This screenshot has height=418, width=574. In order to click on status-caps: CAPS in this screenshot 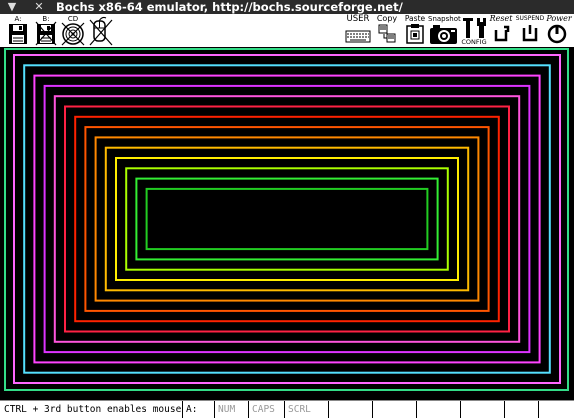, I will do `click(268, 409)`.